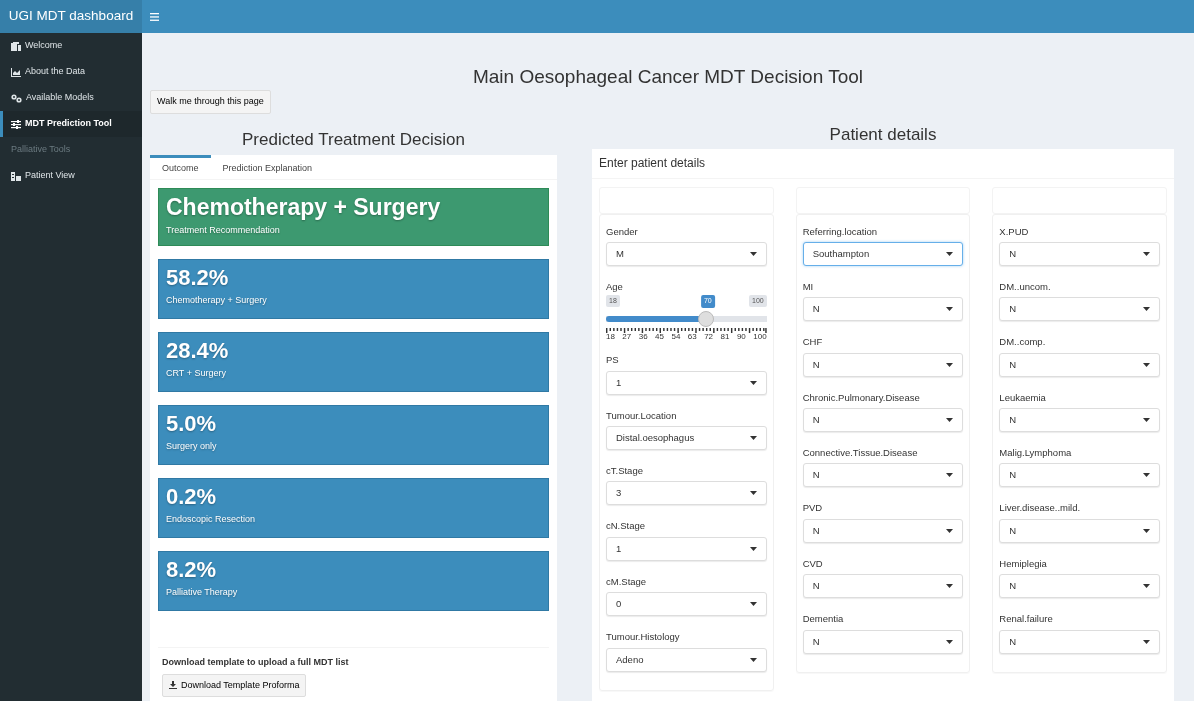 The image size is (1194, 701). Describe the element at coordinates (202, 593) in the screenshot. I see `value-label: Palliative Therapy` at that location.